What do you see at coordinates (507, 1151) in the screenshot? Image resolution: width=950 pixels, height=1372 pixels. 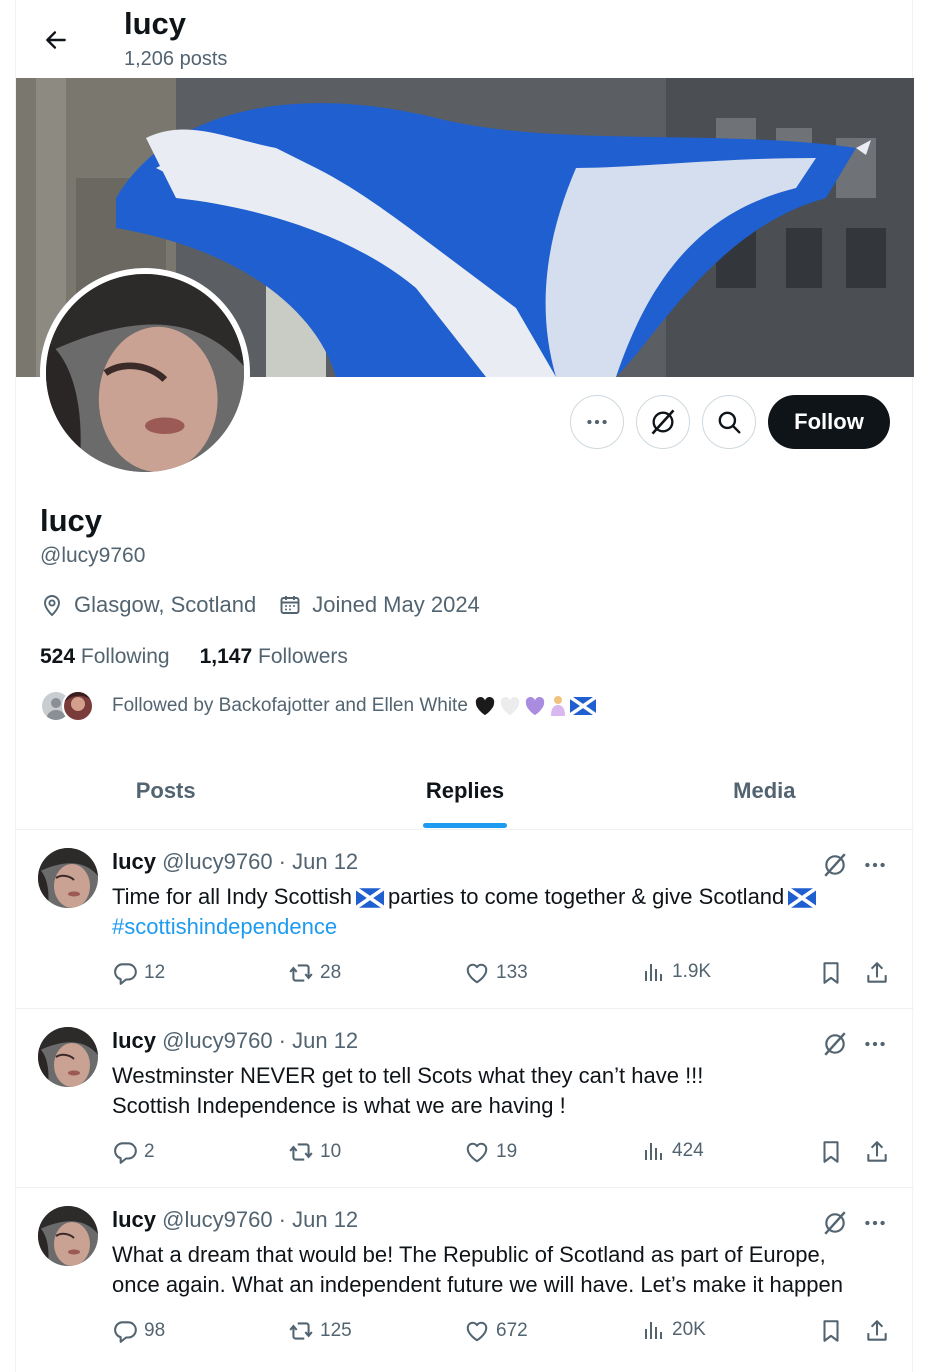 I see `like-count: 19` at bounding box center [507, 1151].